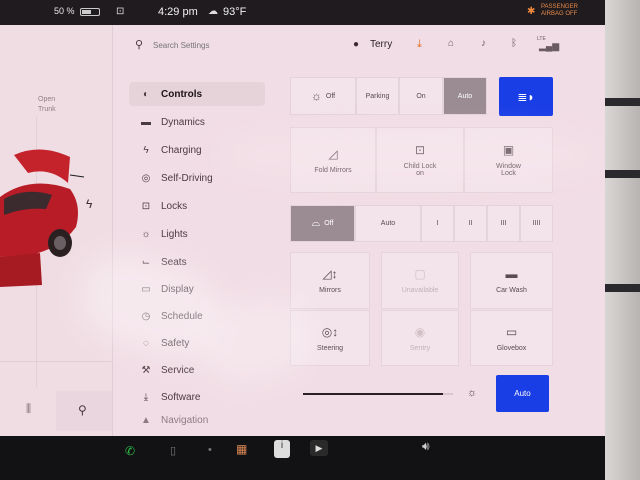 This screenshot has height=480, width=640. I want to click on sidebar-item-seats: ⌙ Seats, so click(197, 262).